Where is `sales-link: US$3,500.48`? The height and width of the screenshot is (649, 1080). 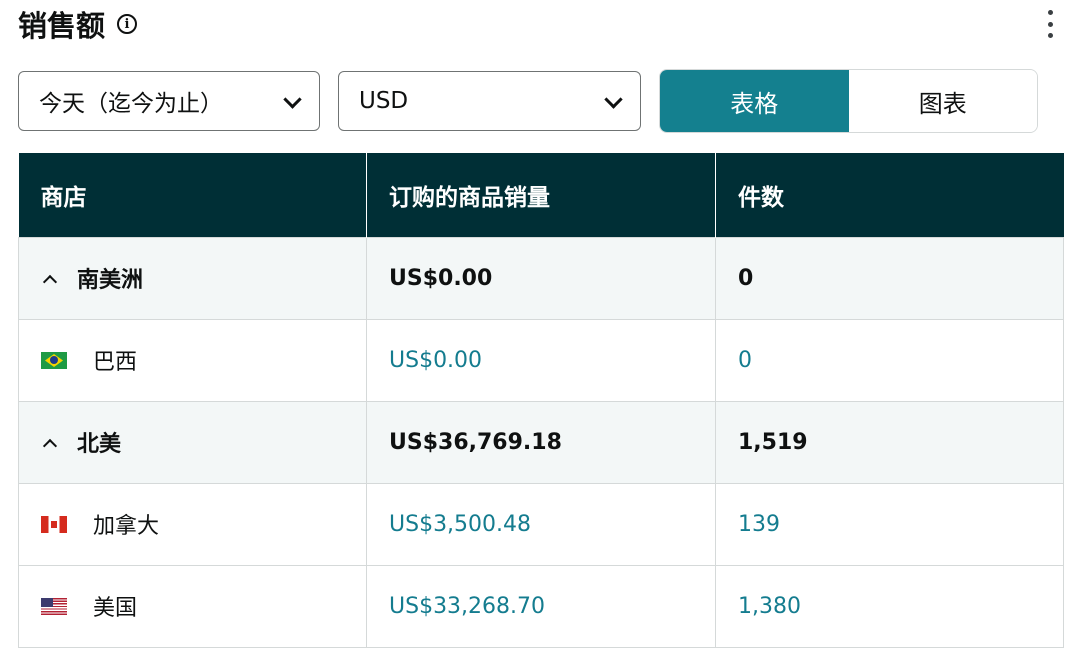 sales-link: US$3,500.48 is located at coordinates (541, 524).